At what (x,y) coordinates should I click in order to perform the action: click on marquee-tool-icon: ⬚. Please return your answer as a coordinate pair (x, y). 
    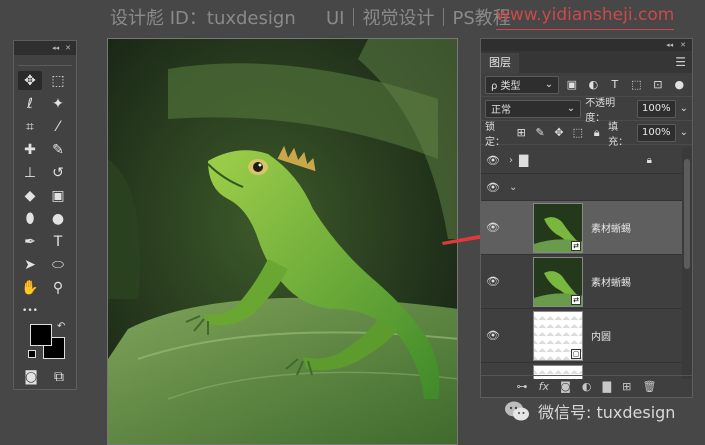
    Looking at the image, I should click on (58, 80).